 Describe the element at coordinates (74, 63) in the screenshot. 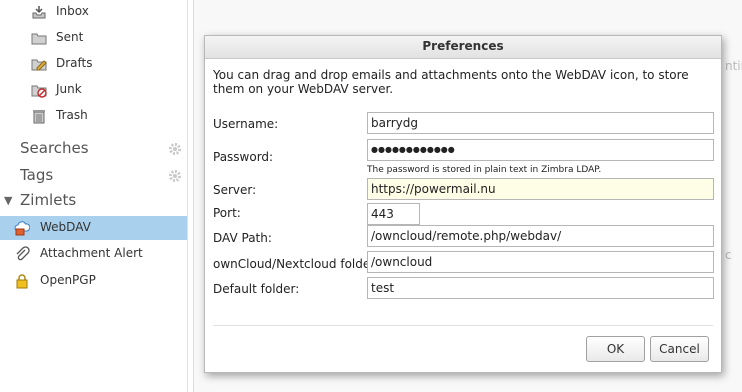

I see `folder-label: Drafts` at that location.